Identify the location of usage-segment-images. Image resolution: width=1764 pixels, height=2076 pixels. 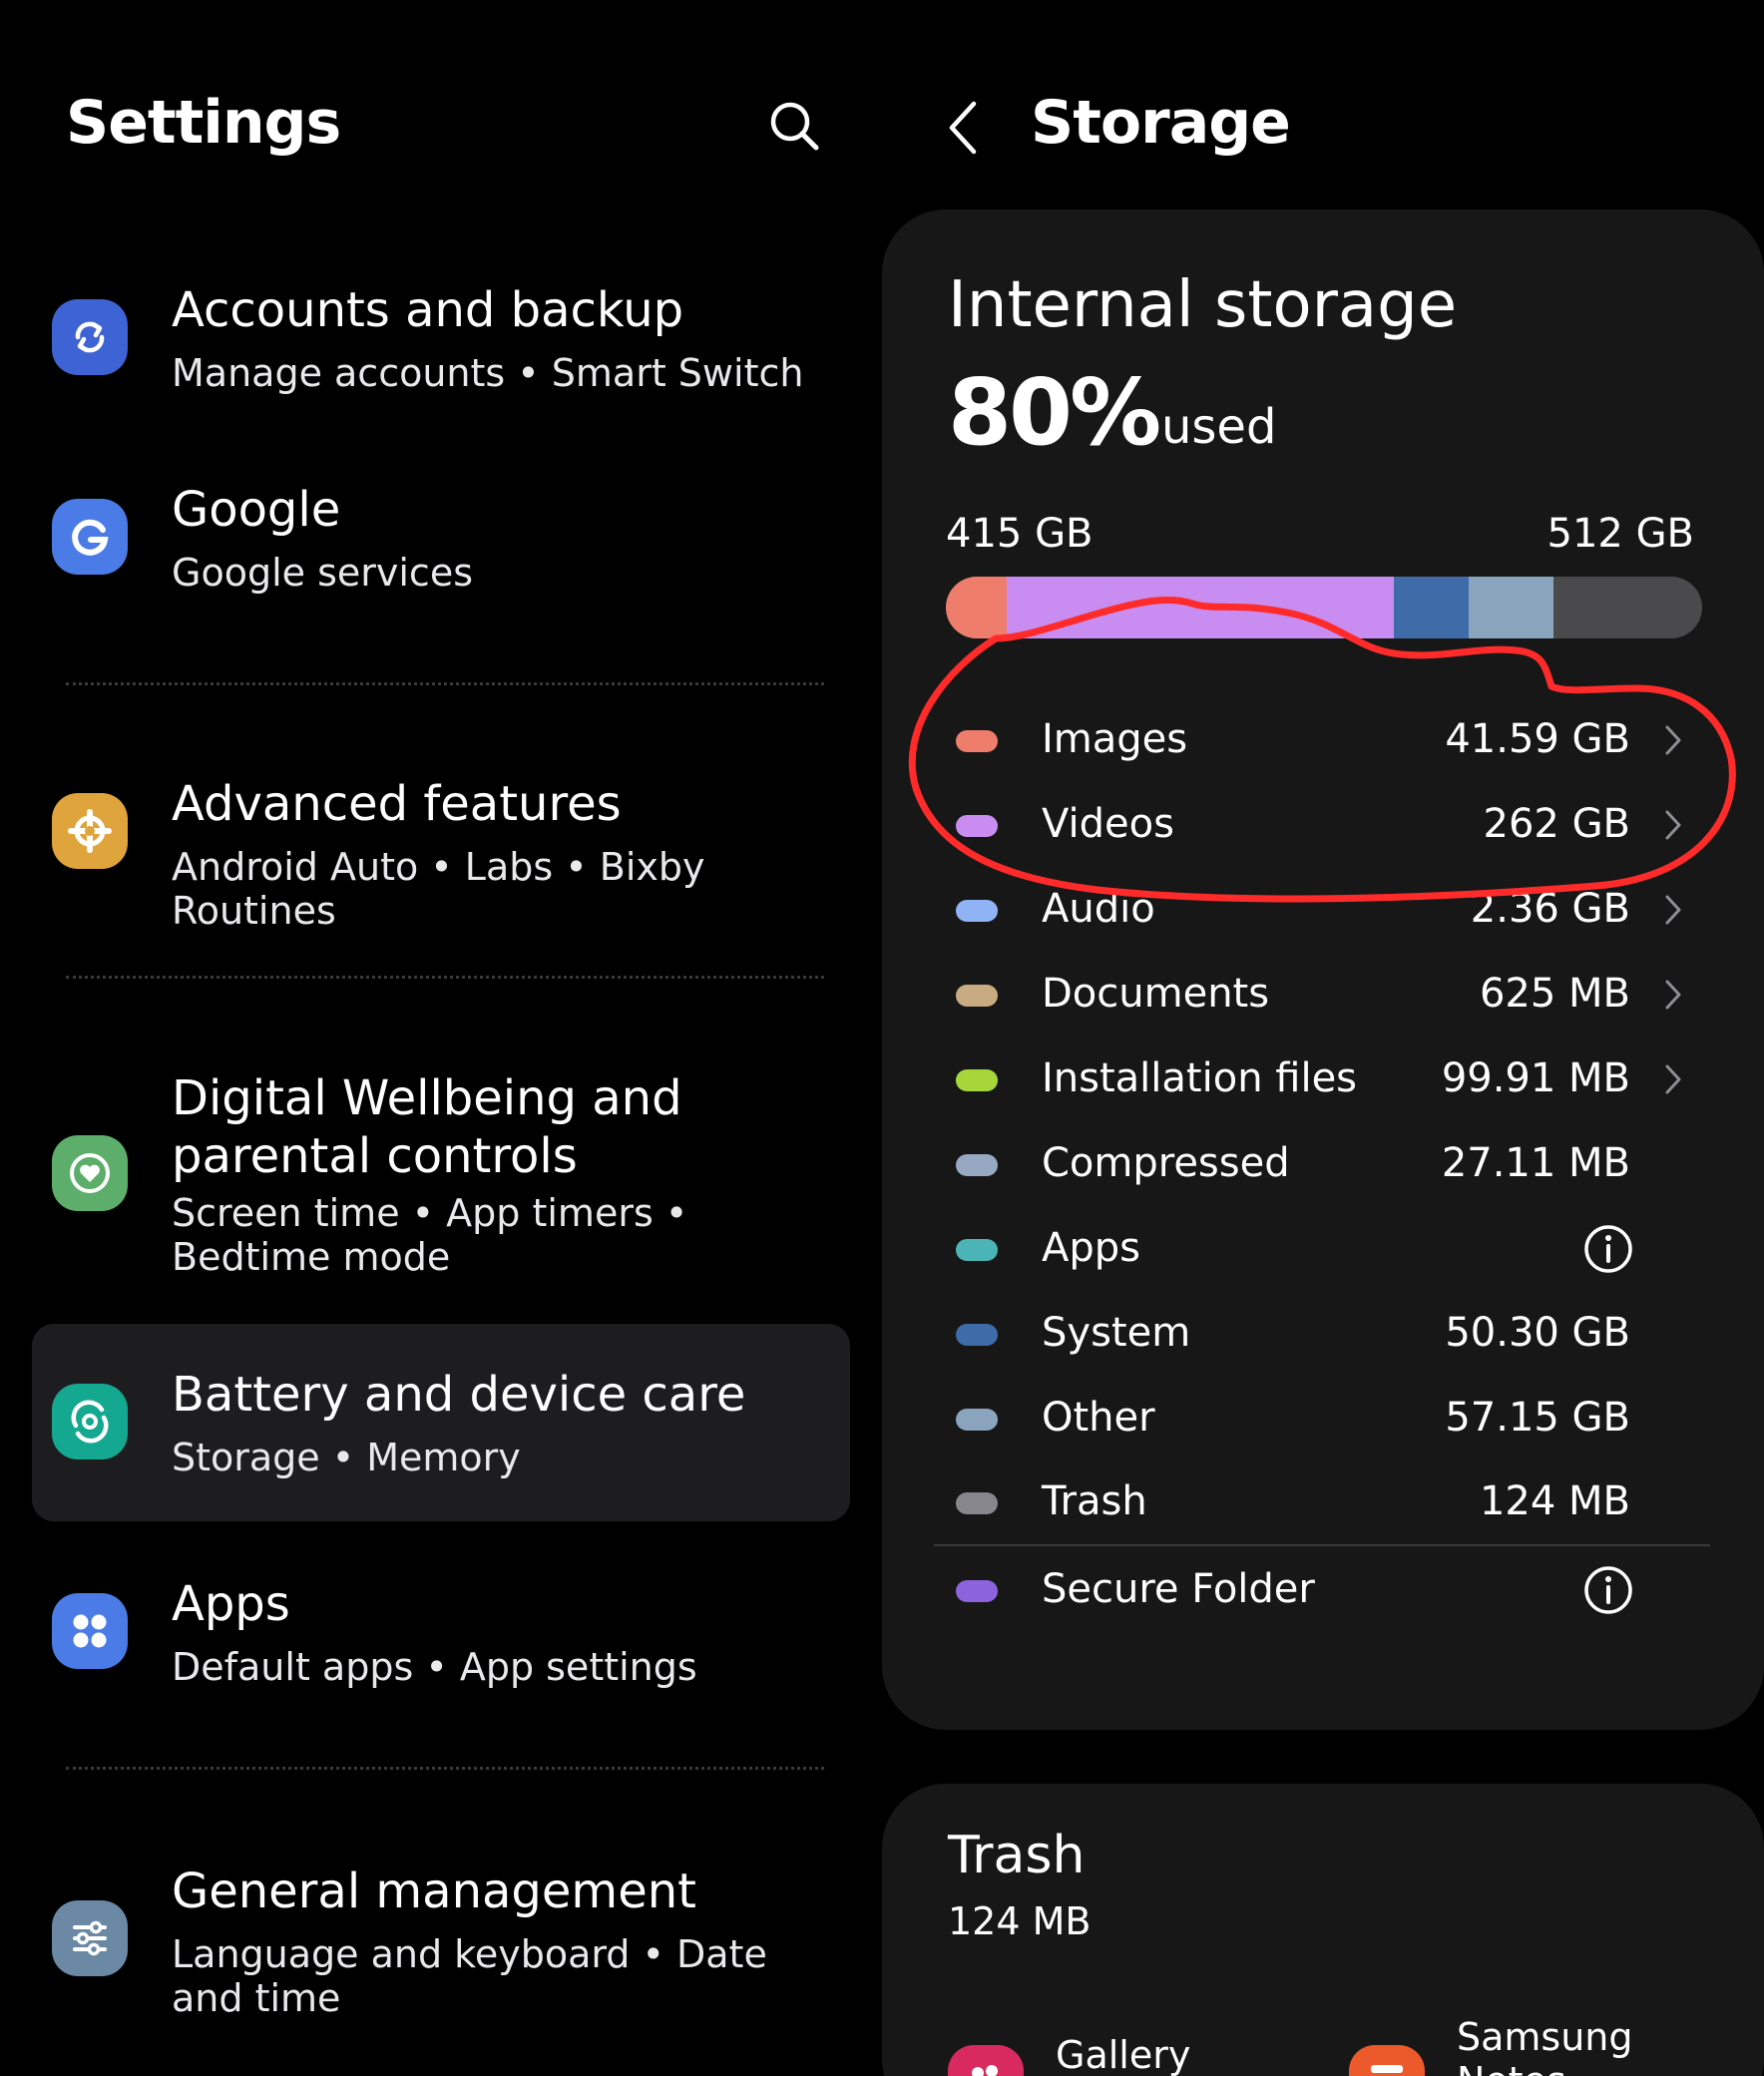
(977, 607).